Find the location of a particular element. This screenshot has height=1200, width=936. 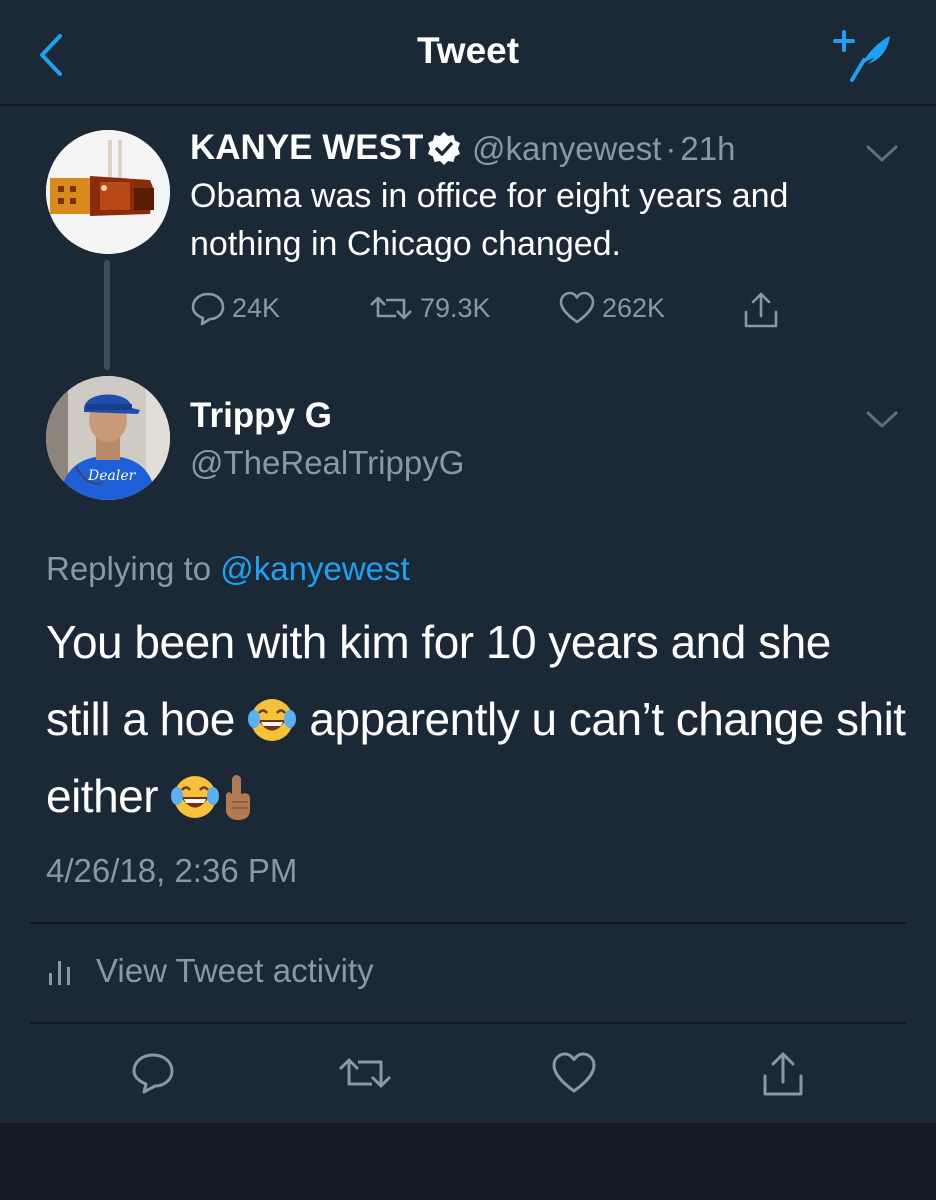

trippy-handle: @TheRealTrippyG is located at coordinates (327, 463).